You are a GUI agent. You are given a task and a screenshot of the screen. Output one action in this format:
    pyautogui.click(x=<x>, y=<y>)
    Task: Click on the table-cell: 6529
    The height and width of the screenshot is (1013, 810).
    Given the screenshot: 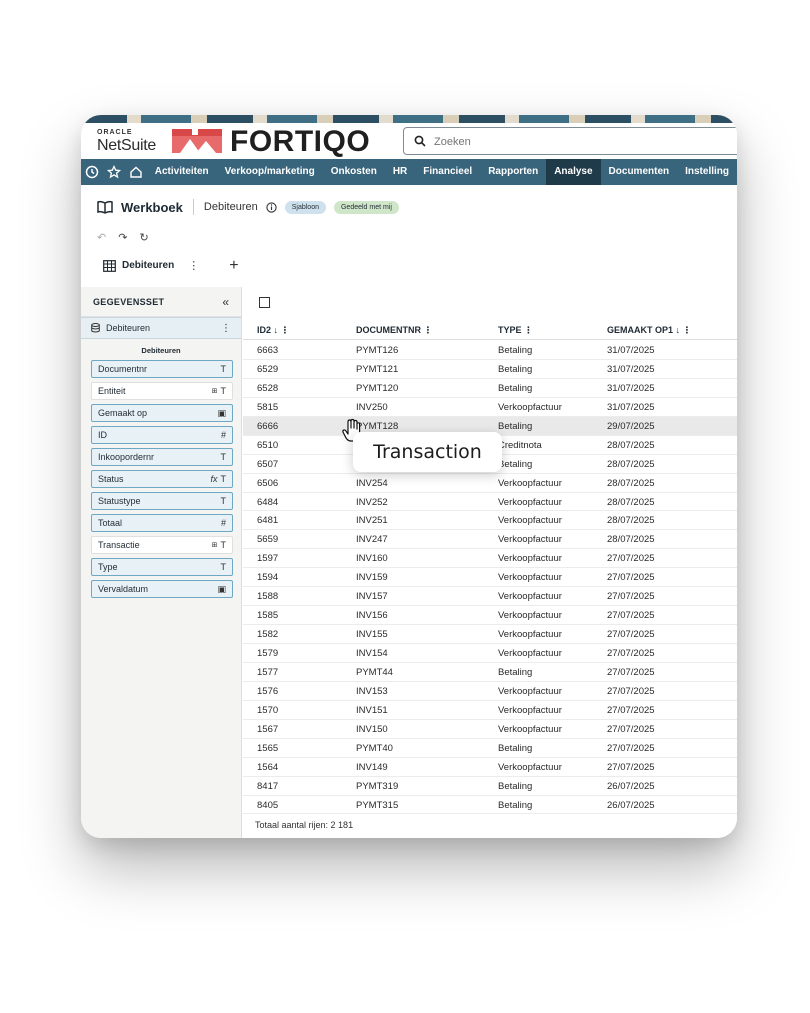 What is the action you would take?
    pyautogui.click(x=268, y=369)
    